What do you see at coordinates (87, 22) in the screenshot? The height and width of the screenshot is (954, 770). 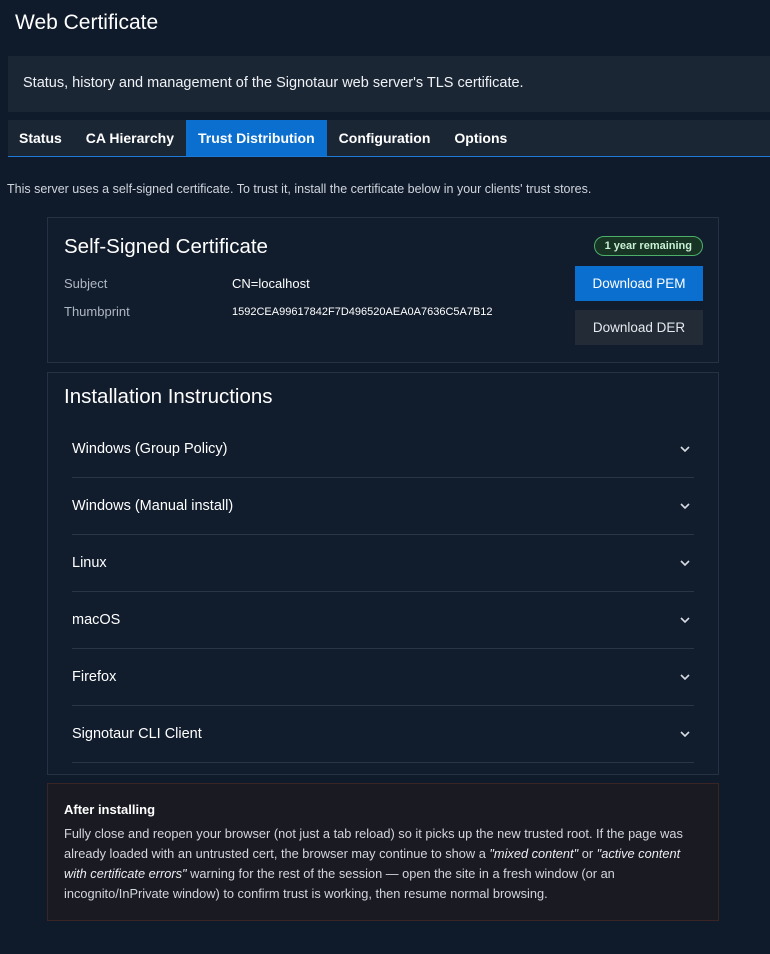 I see `page-title: Web Certificate` at bounding box center [87, 22].